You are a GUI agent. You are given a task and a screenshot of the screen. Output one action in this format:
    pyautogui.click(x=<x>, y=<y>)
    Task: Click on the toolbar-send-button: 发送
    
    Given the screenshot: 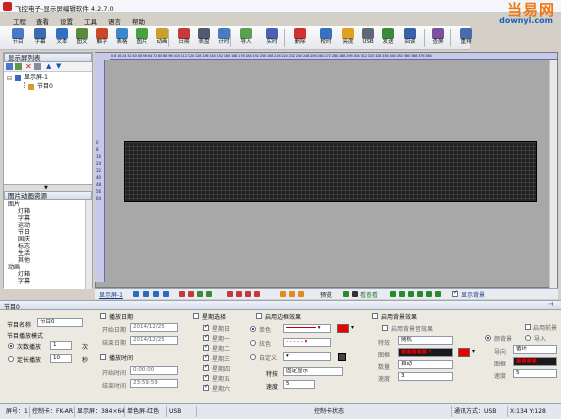 What is the action you would take?
    pyautogui.click(x=388, y=38)
    